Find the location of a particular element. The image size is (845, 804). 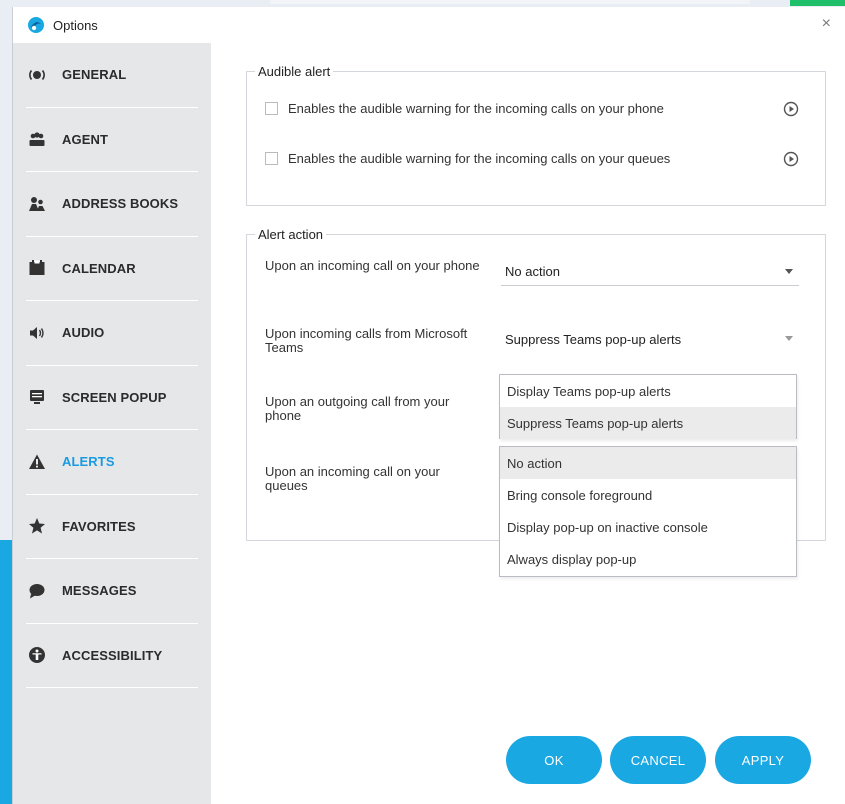

close-icon: × is located at coordinates (826, 24).